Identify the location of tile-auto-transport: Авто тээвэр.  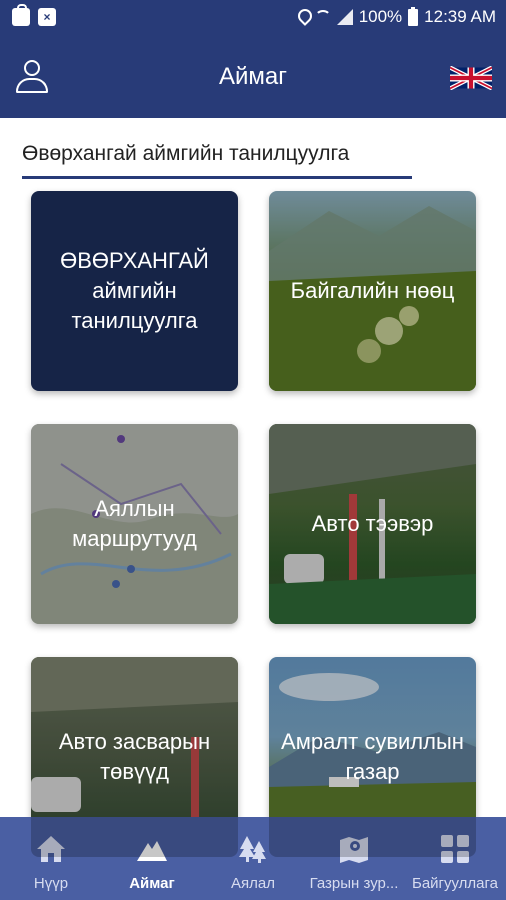
(372, 524).